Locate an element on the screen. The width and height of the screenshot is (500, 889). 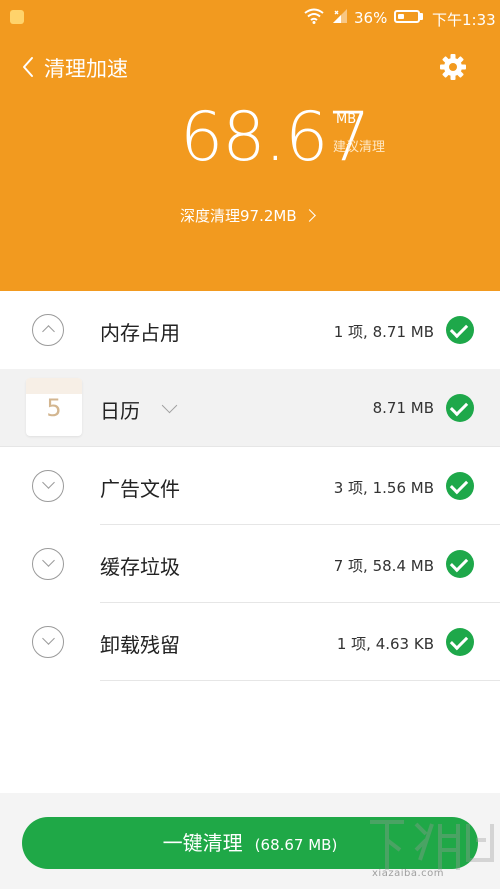
item-size: 3 项, 1.56 MB is located at coordinates (383, 488).